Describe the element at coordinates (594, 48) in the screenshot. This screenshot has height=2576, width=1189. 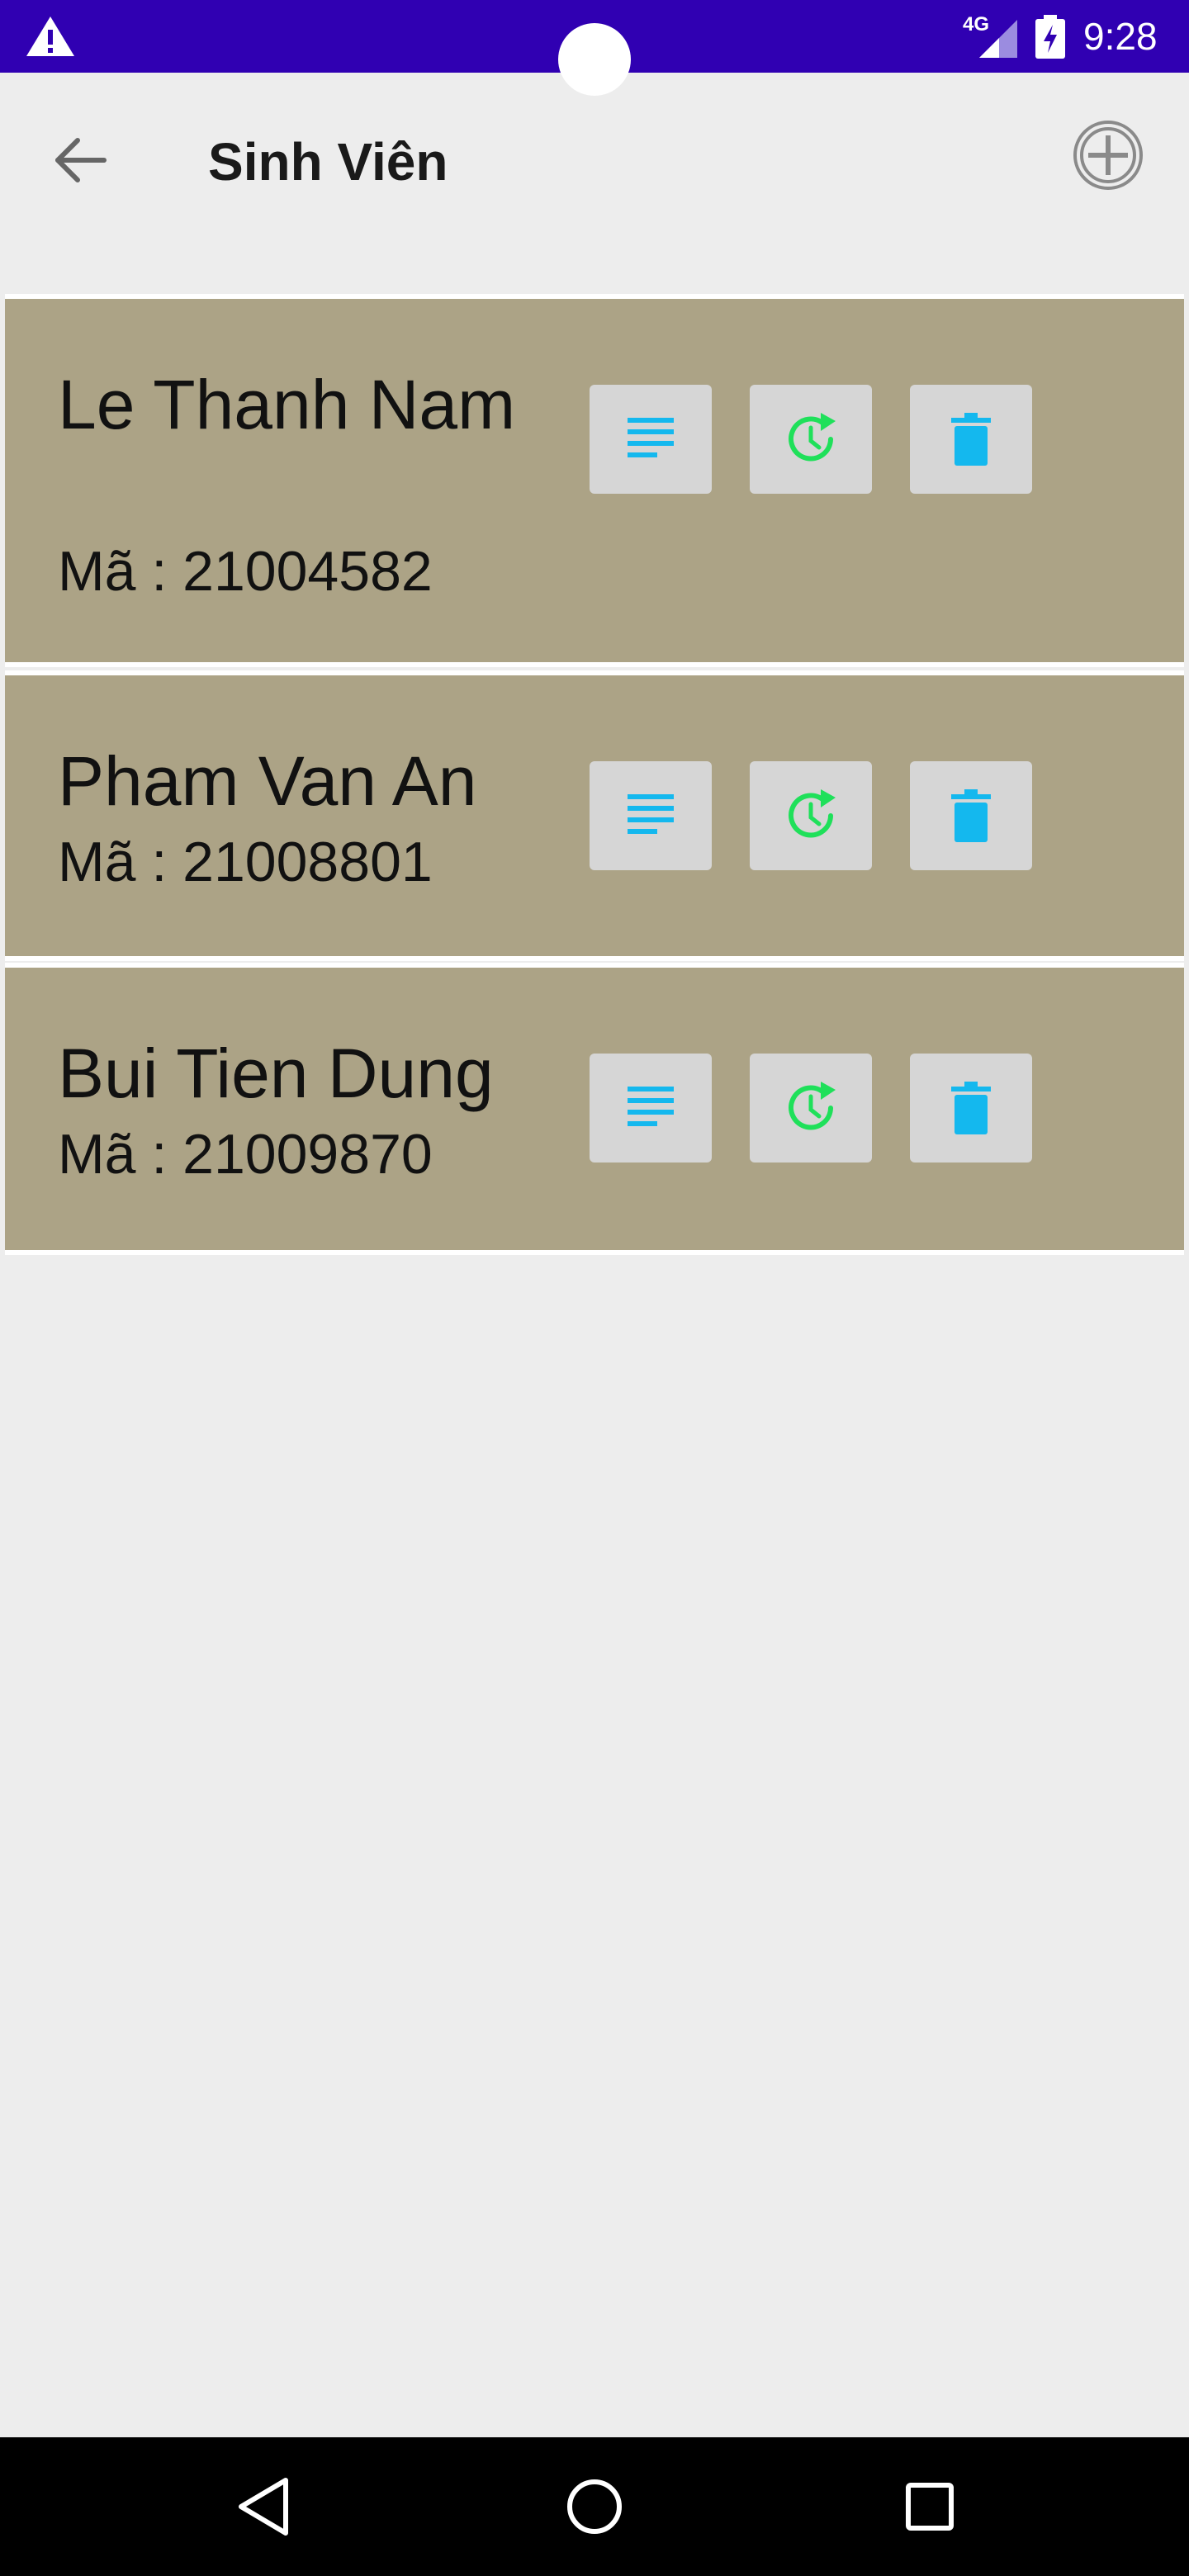
I see `status-bar: 4G 9:28` at that location.